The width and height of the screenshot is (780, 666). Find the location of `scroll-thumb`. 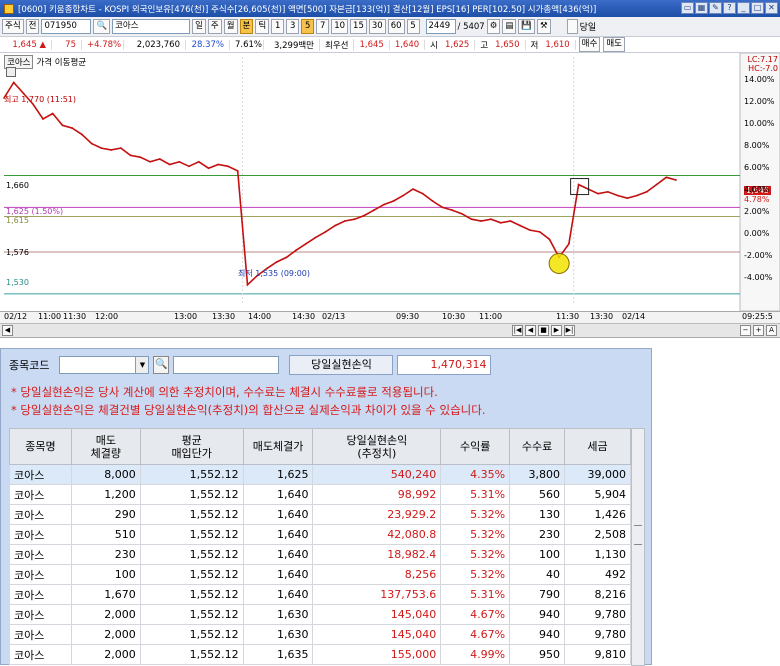

scroll-thumb is located at coordinates (638, 535).